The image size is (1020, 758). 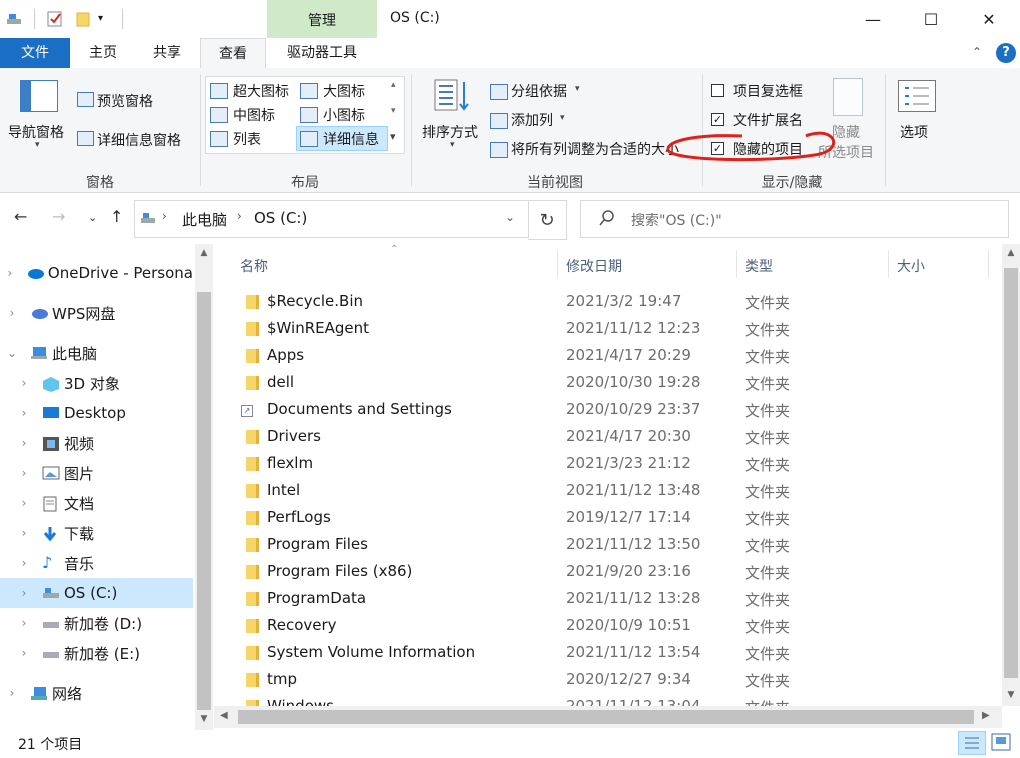 I want to click on large-icons-view-button, so click(x=1002, y=743).